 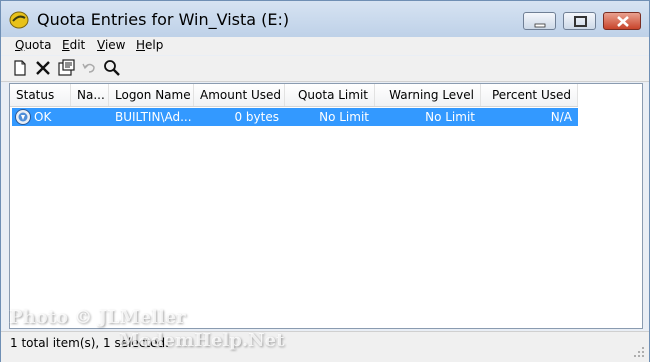 I want to click on cell-name, so click(x=90, y=117).